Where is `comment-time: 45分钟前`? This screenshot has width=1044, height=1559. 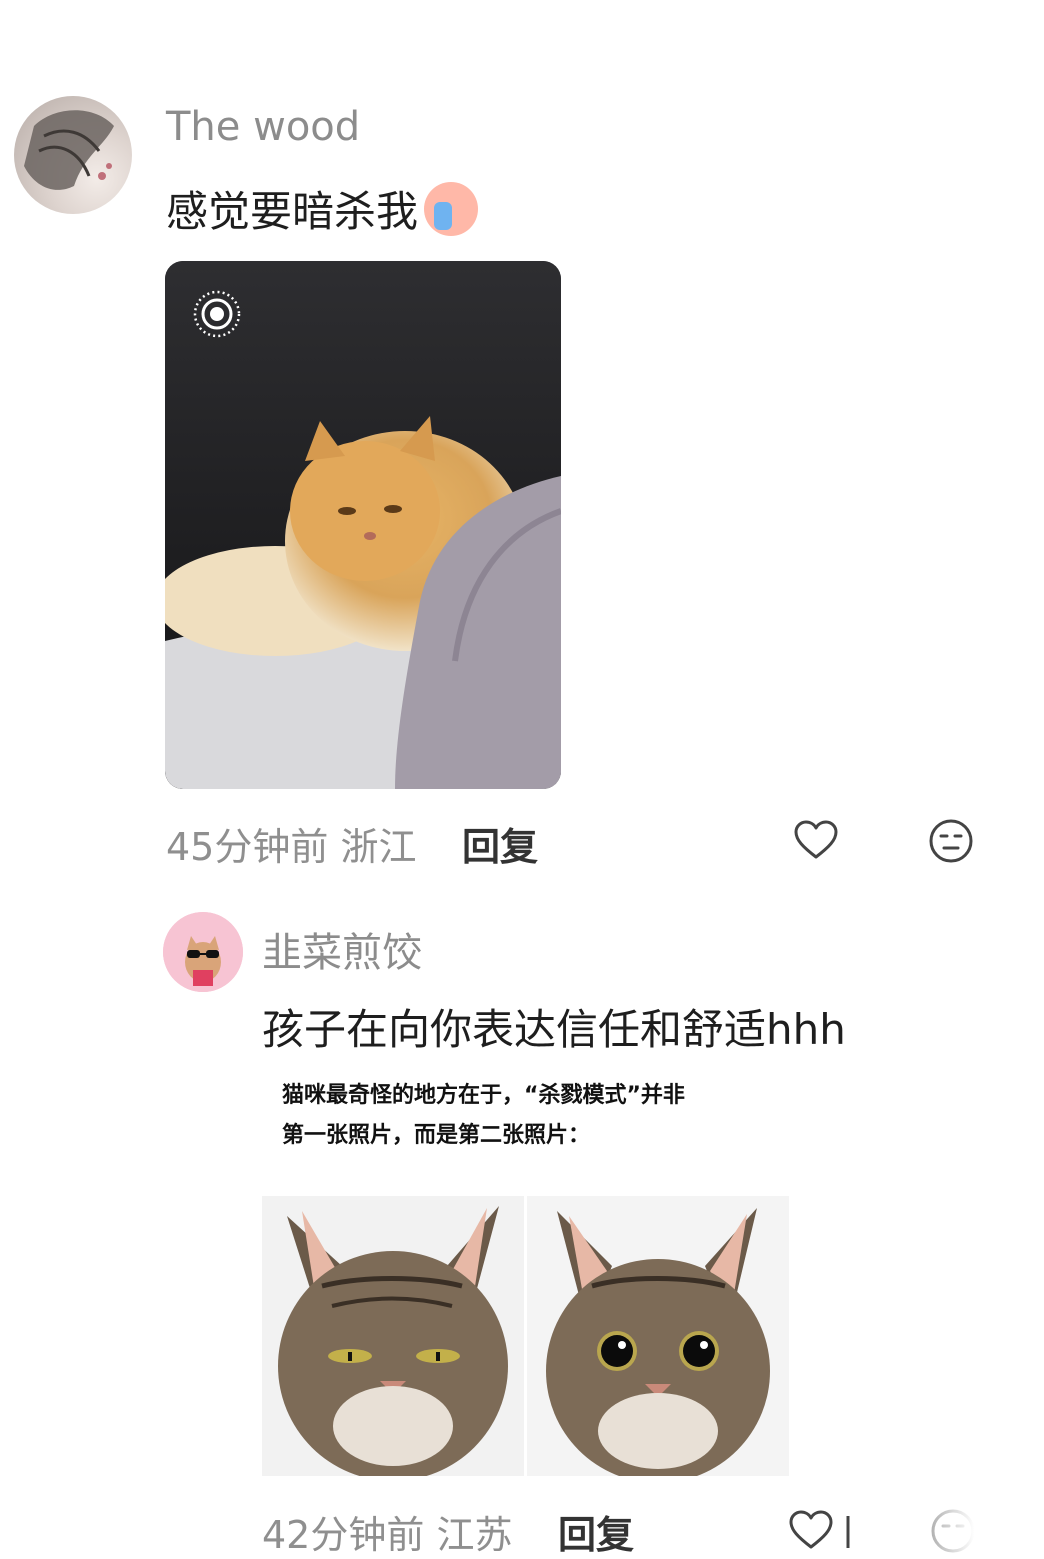
comment-time: 45分钟前 is located at coordinates (247, 847).